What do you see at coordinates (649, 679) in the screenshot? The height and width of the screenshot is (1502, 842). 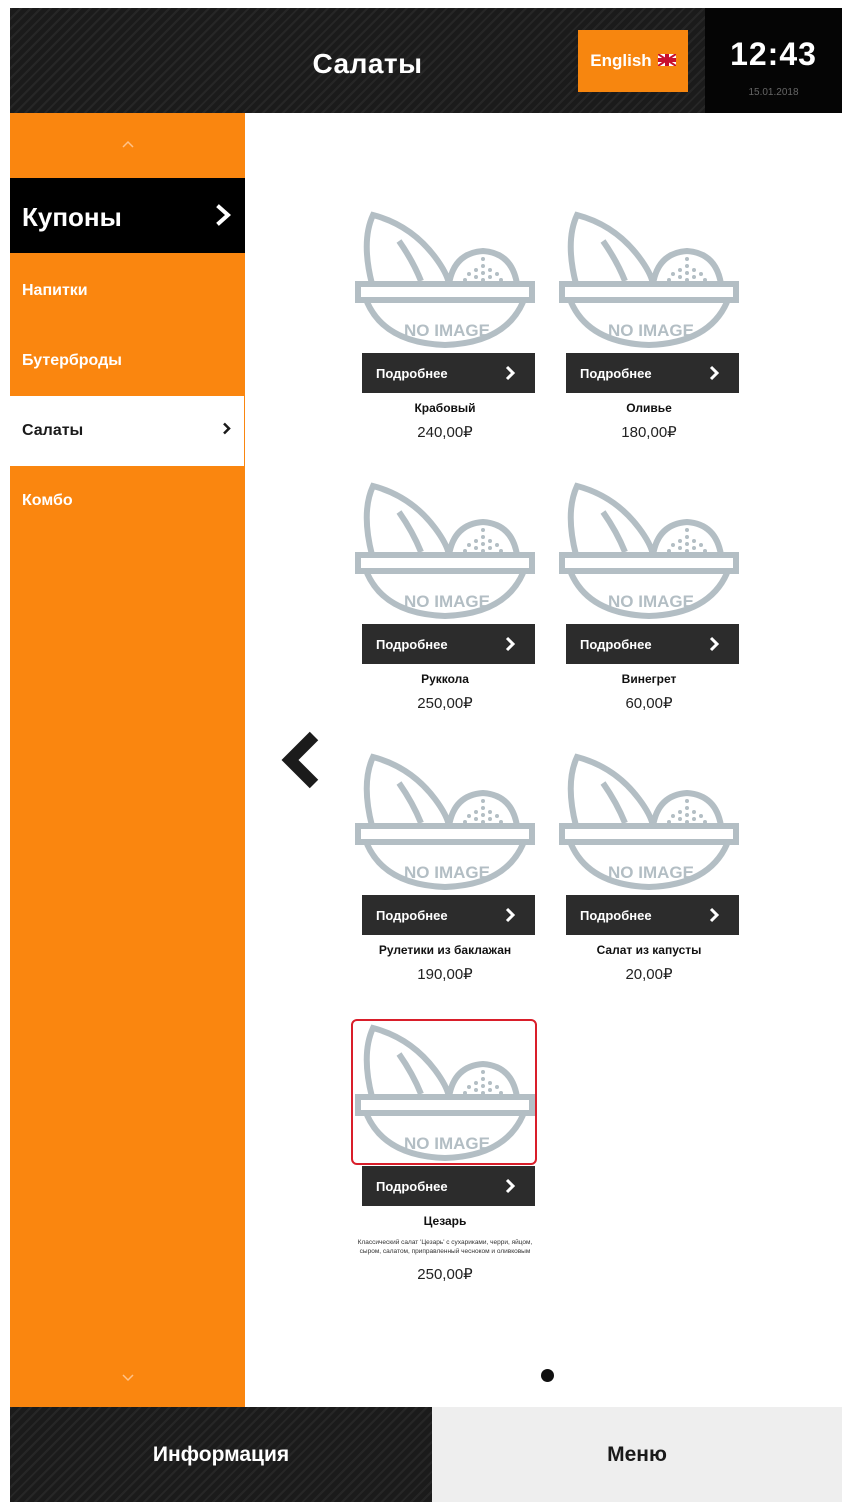 I see `product-name: Винегрет` at bounding box center [649, 679].